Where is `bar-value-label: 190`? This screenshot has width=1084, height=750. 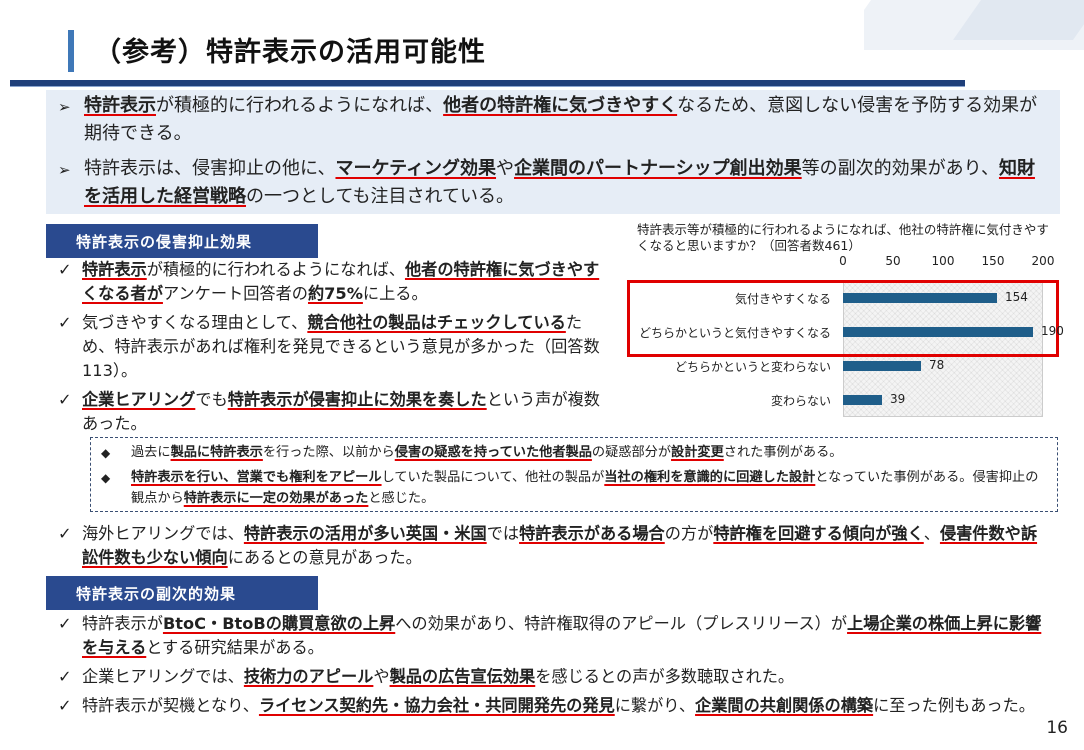 bar-value-label: 190 is located at coordinates (1052, 331).